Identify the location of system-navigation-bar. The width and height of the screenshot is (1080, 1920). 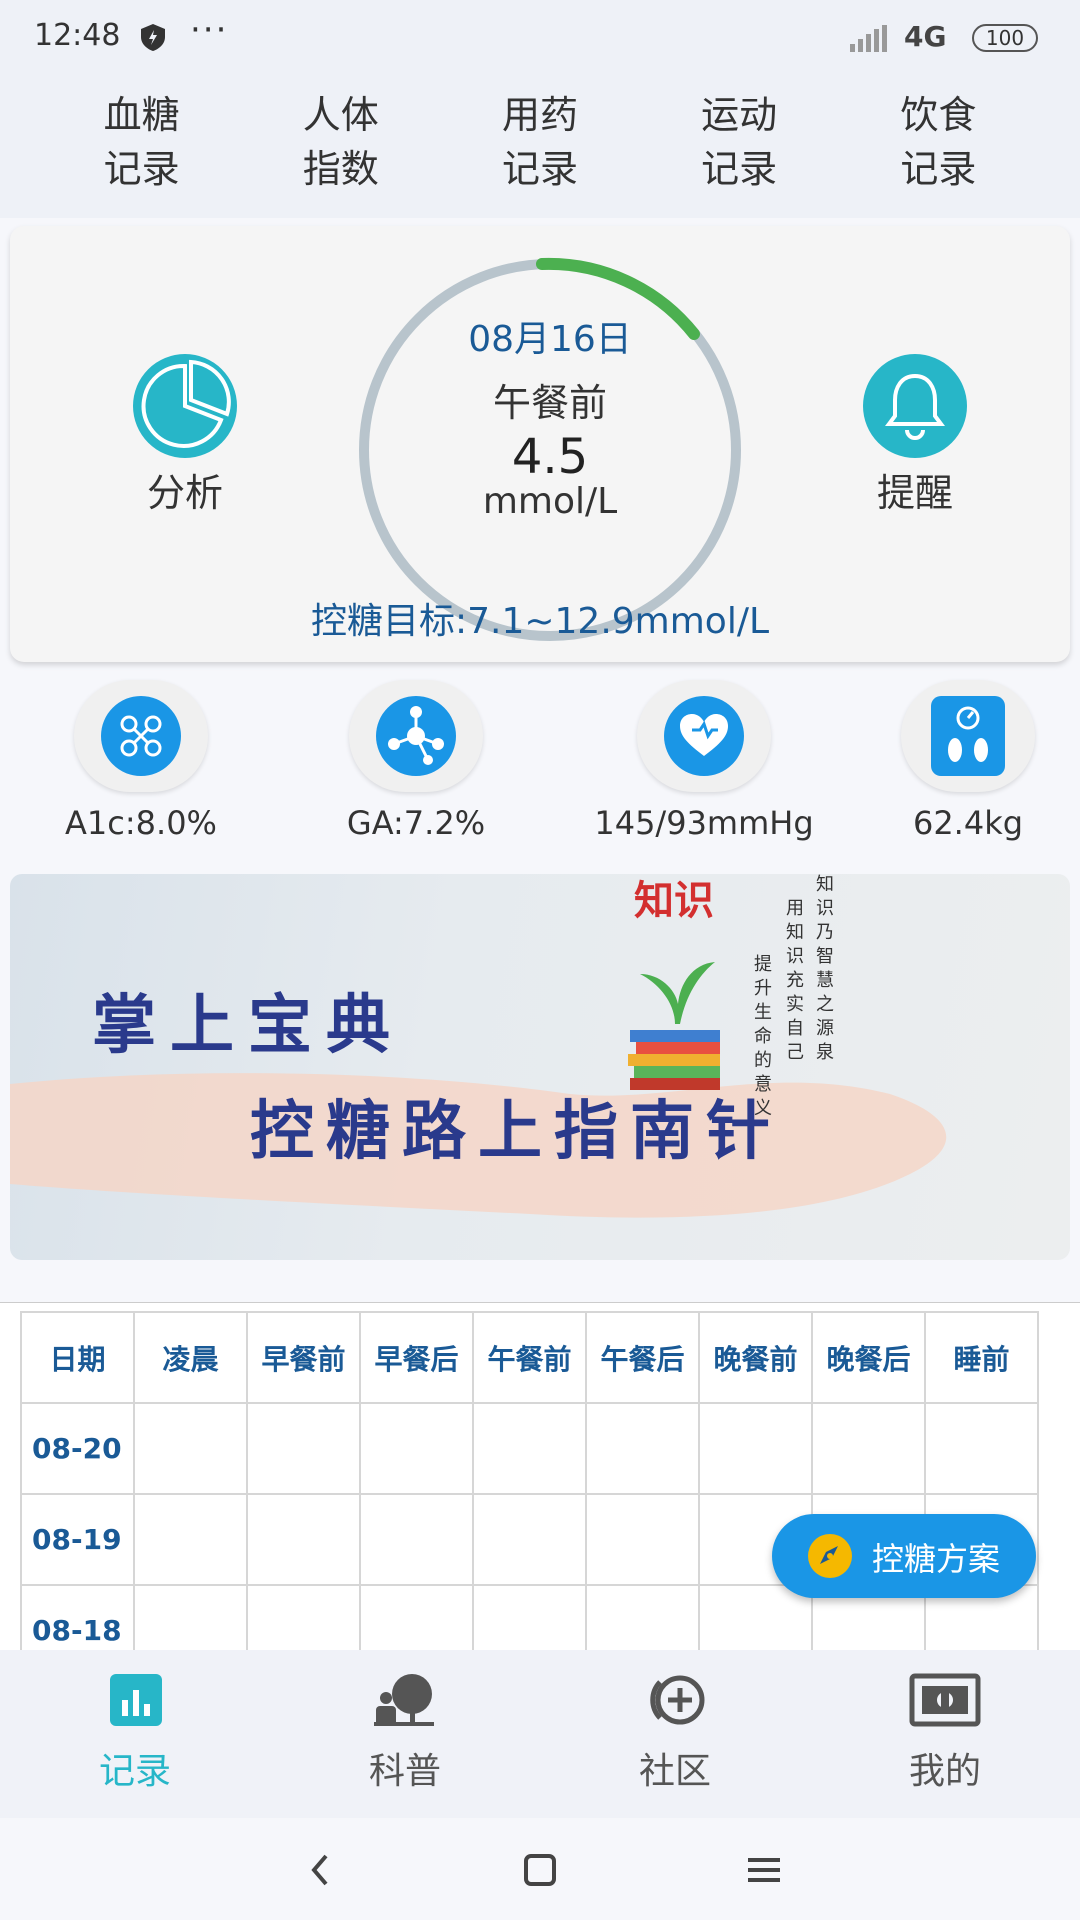
(540, 1869).